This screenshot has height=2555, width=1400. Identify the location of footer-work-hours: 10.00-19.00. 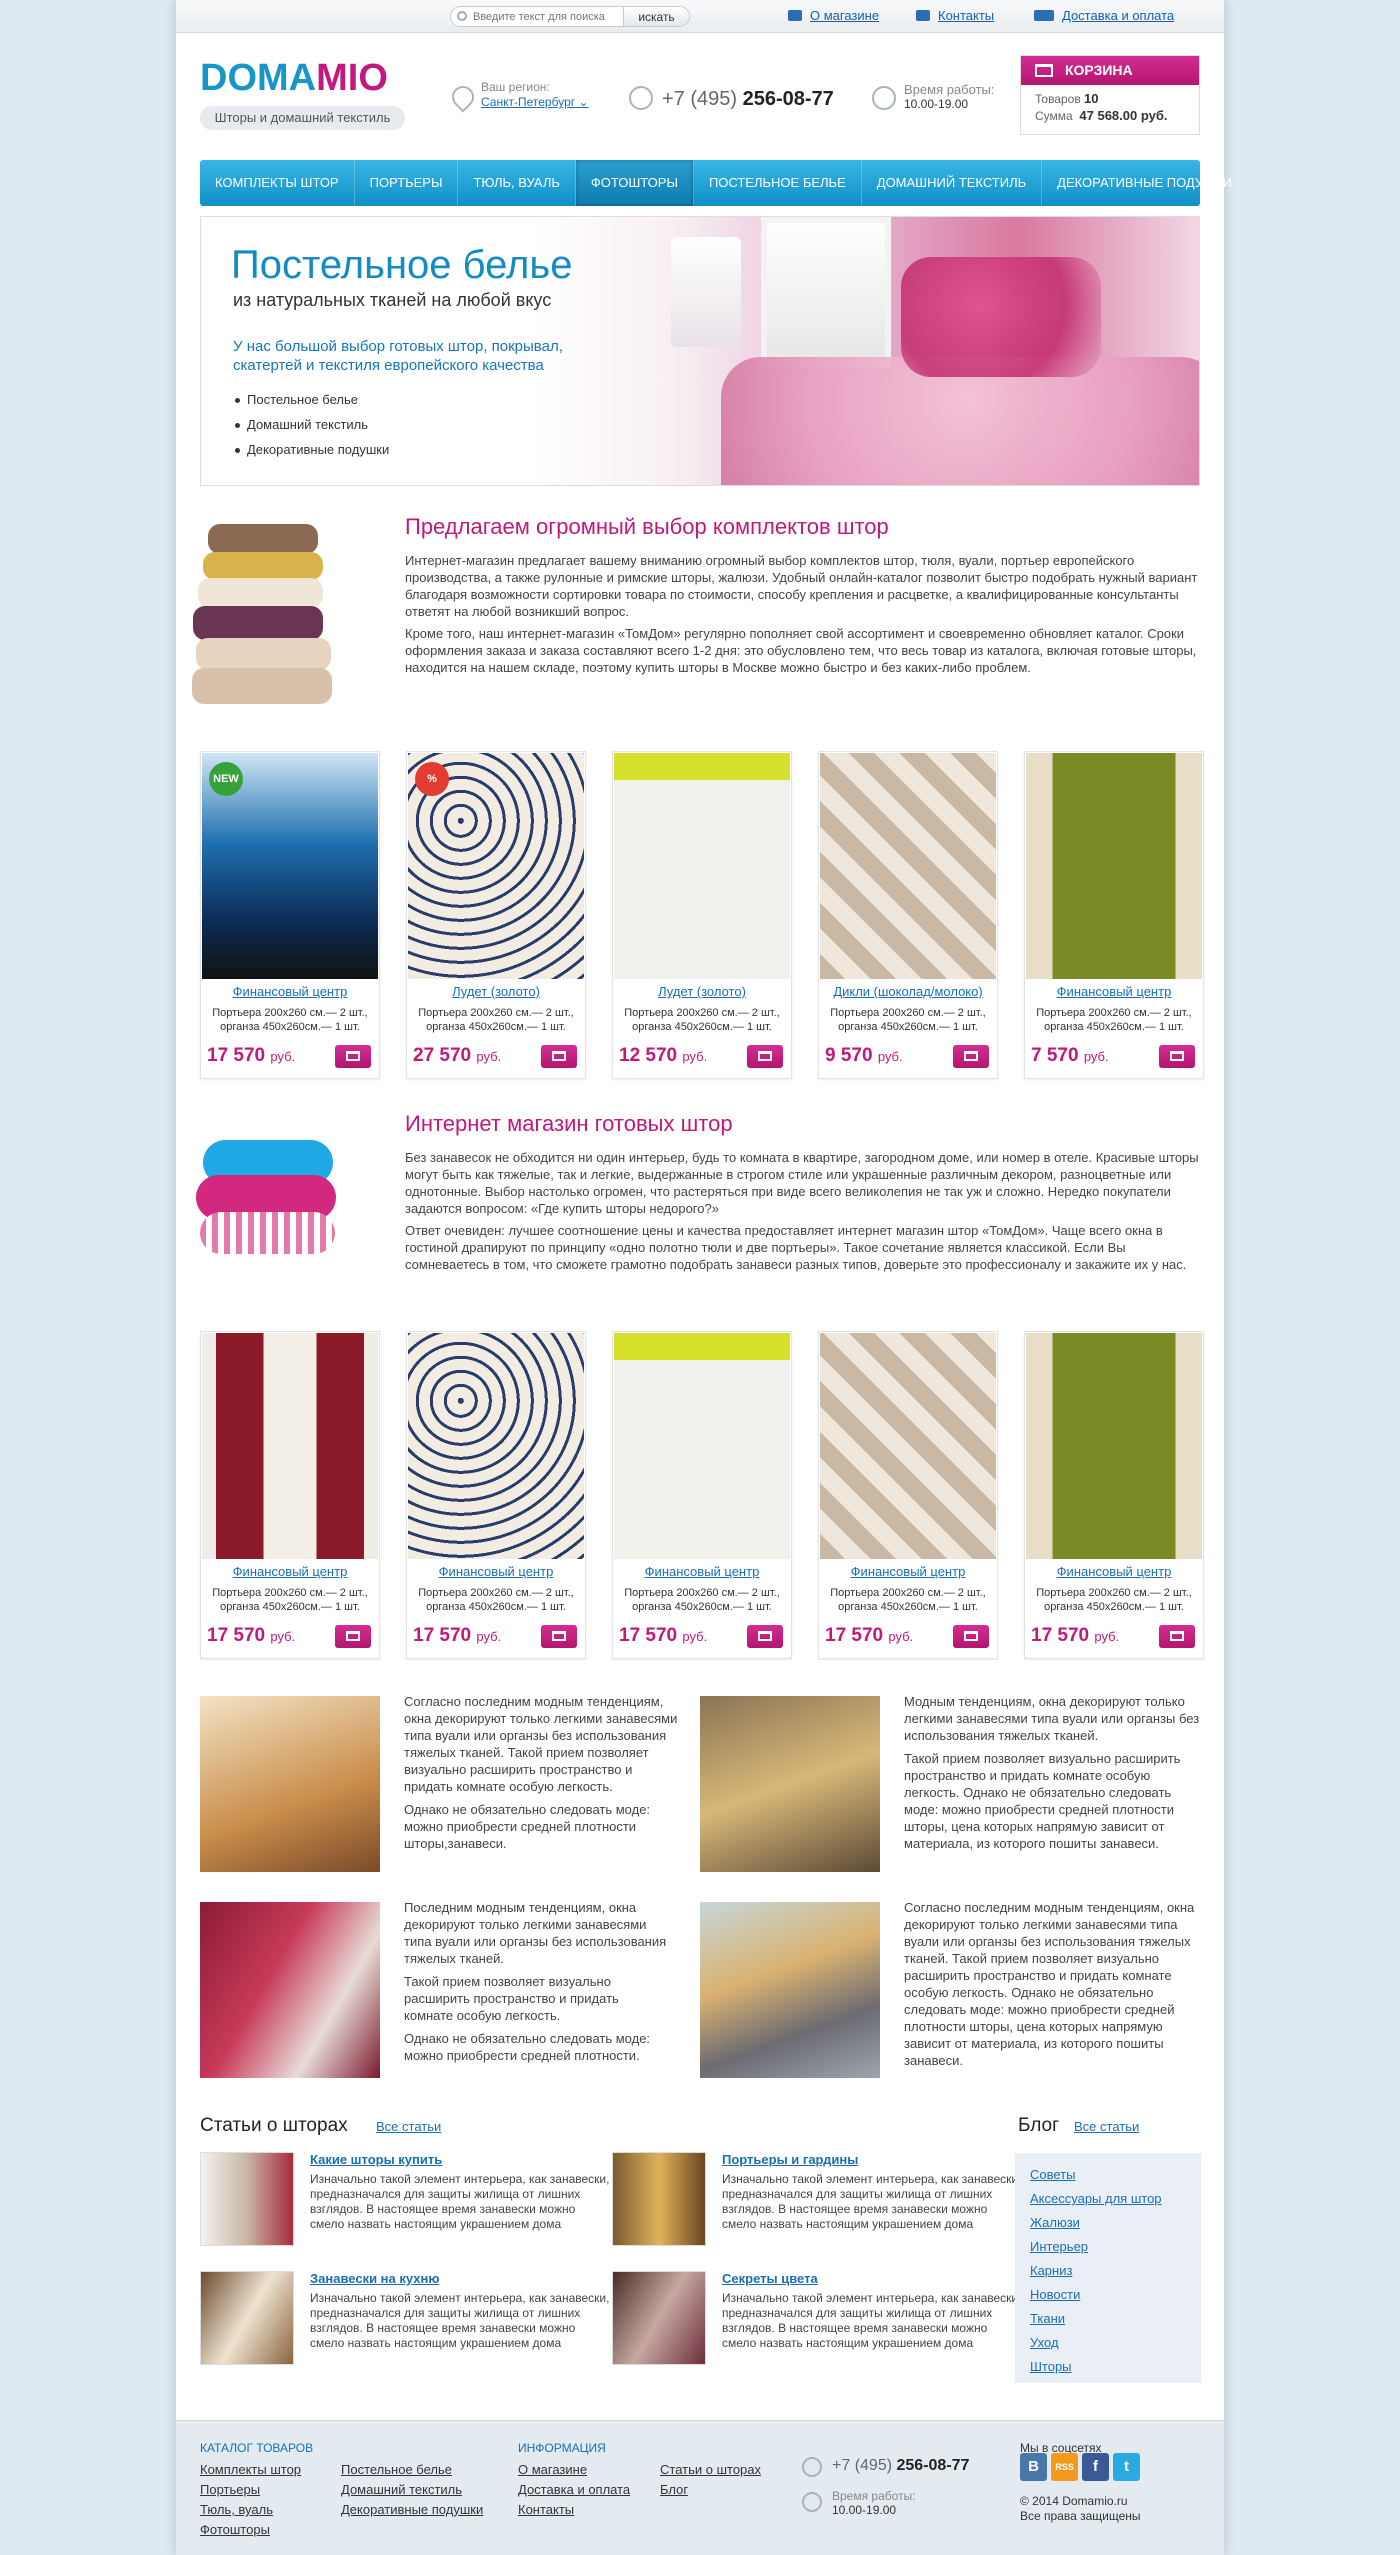
(864, 2510).